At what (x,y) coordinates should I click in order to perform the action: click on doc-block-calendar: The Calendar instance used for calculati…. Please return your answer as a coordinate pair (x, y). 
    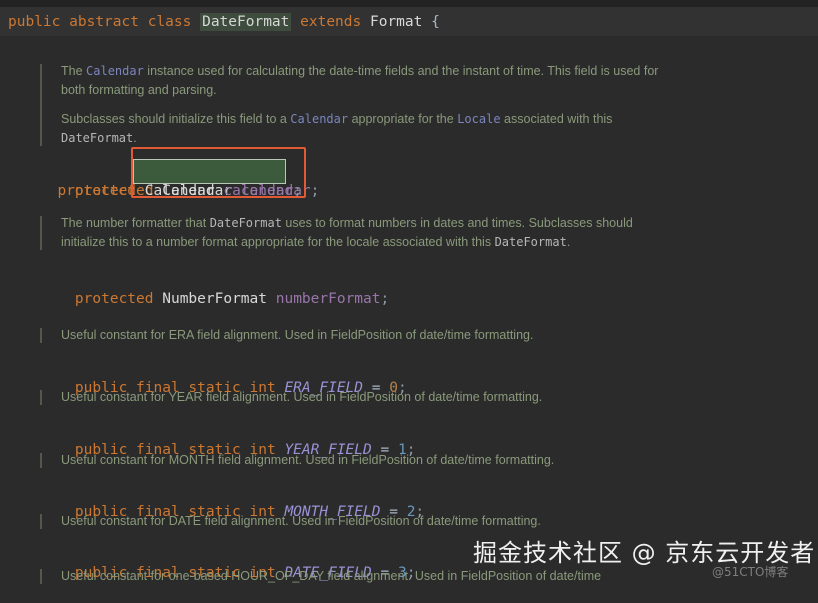
    Looking at the image, I should click on (360, 105).